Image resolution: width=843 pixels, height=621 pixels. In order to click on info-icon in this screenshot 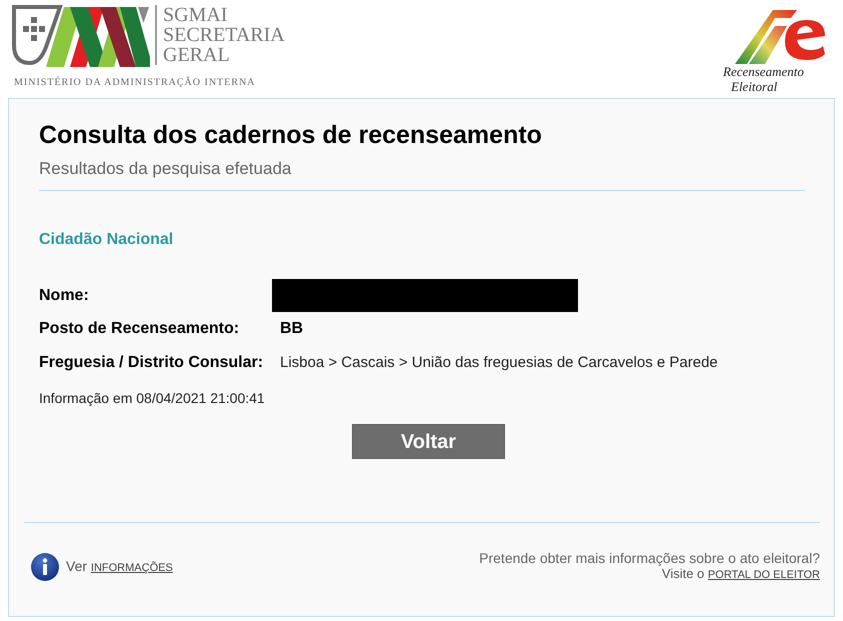, I will do `click(45, 566)`.